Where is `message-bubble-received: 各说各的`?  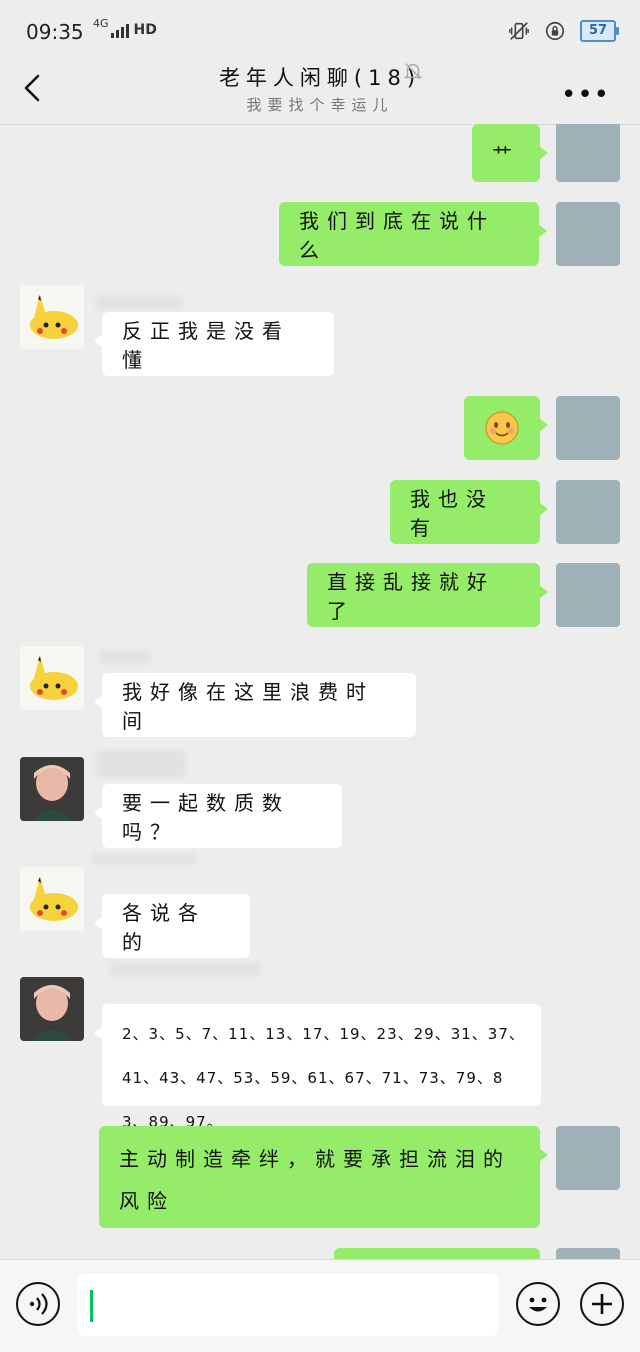
message-bubble-received: 各说各的 is located at coordinates (172, 926).